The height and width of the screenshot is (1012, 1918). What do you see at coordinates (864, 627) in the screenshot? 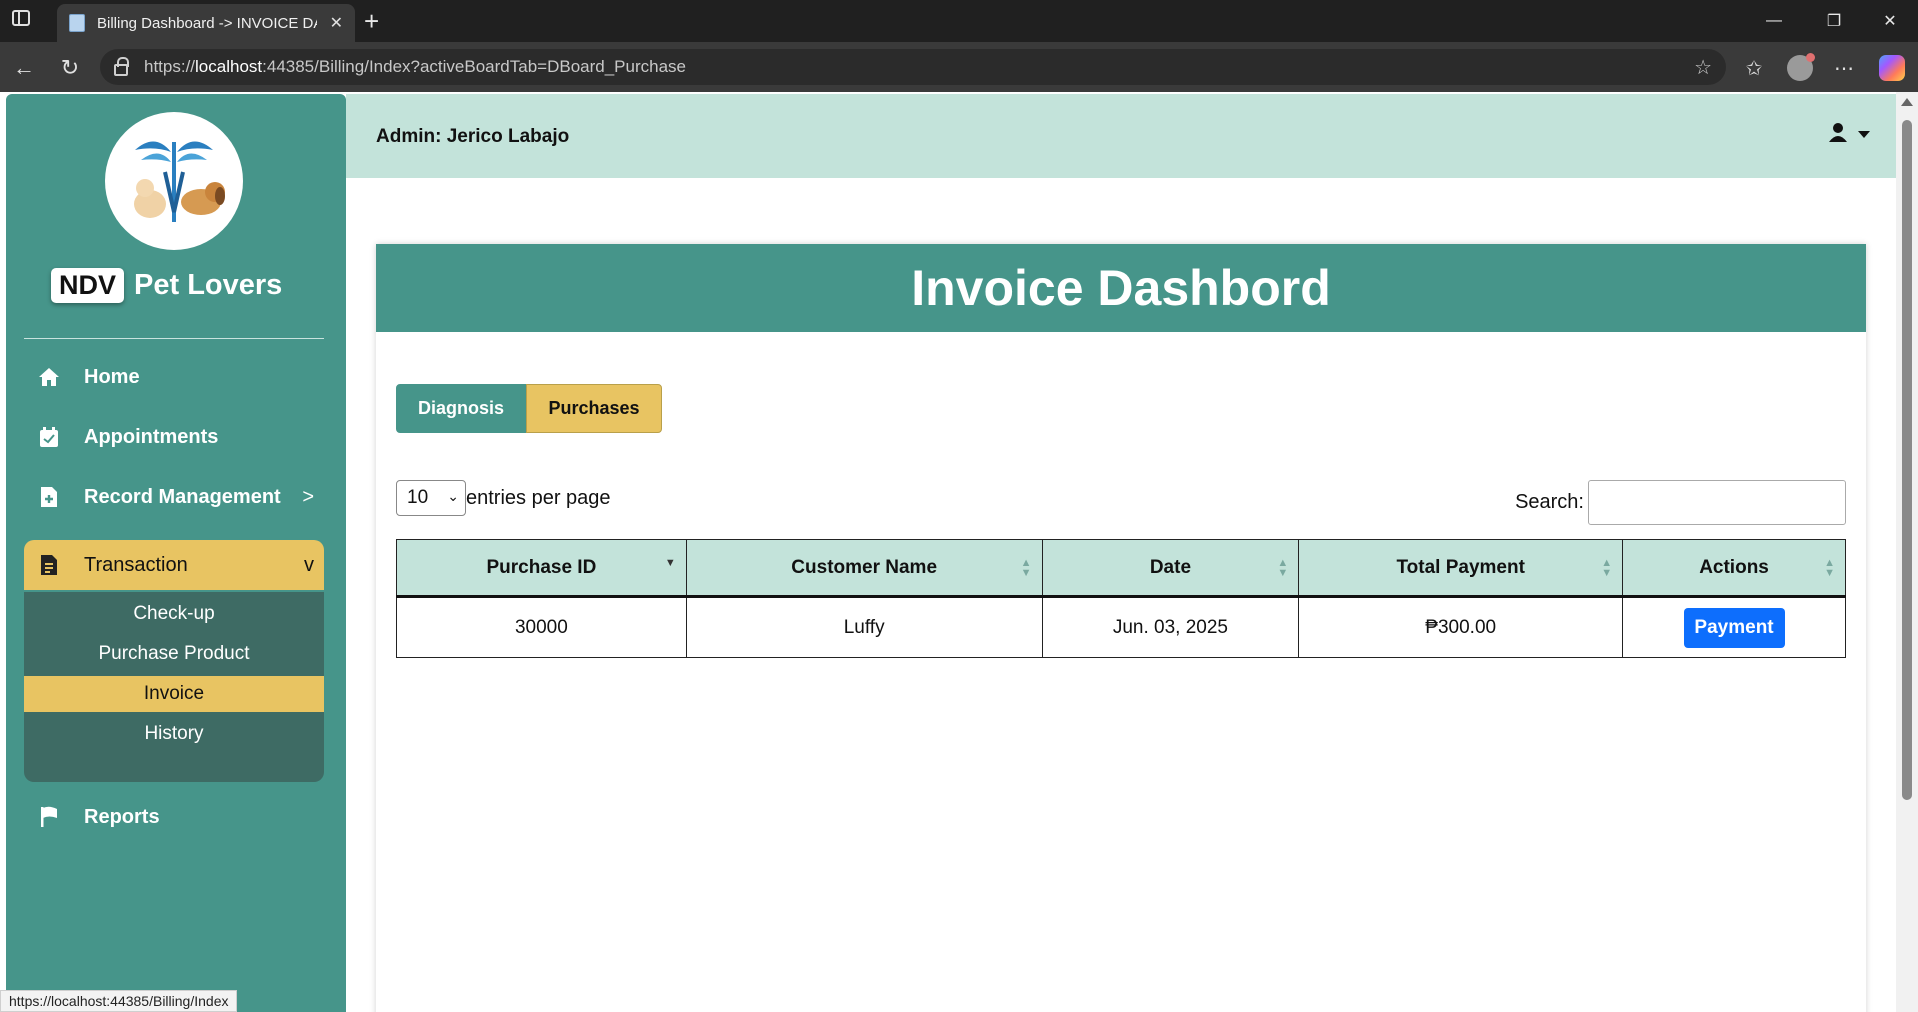
I see `cell-customer-name: Luffy` at bounding box center [864, 627].